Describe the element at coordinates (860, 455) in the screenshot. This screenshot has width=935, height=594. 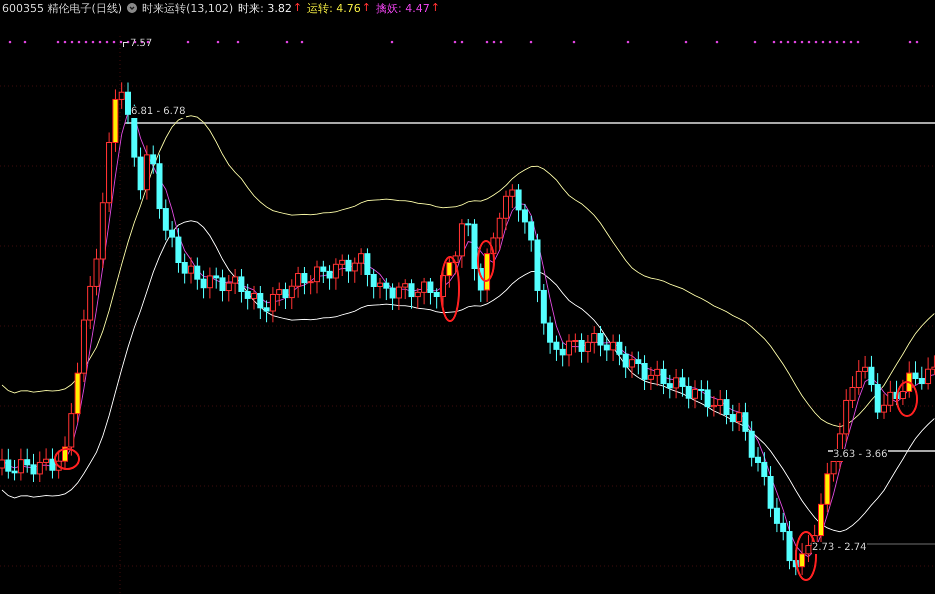
I see `price-range-label: 3.63 - 3.66` at that location.